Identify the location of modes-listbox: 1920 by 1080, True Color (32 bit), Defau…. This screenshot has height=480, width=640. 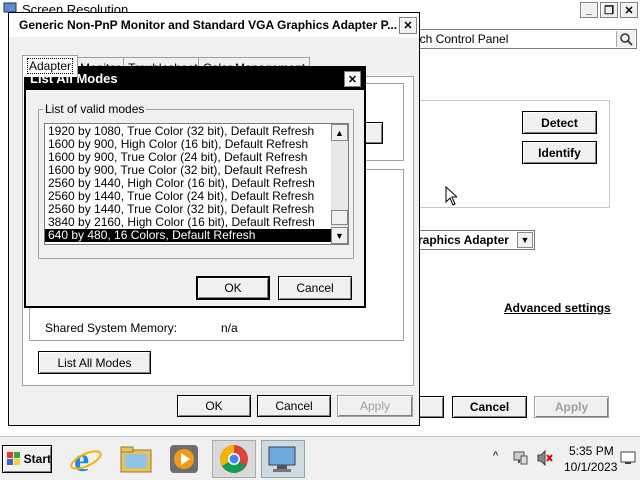
(196, 184).